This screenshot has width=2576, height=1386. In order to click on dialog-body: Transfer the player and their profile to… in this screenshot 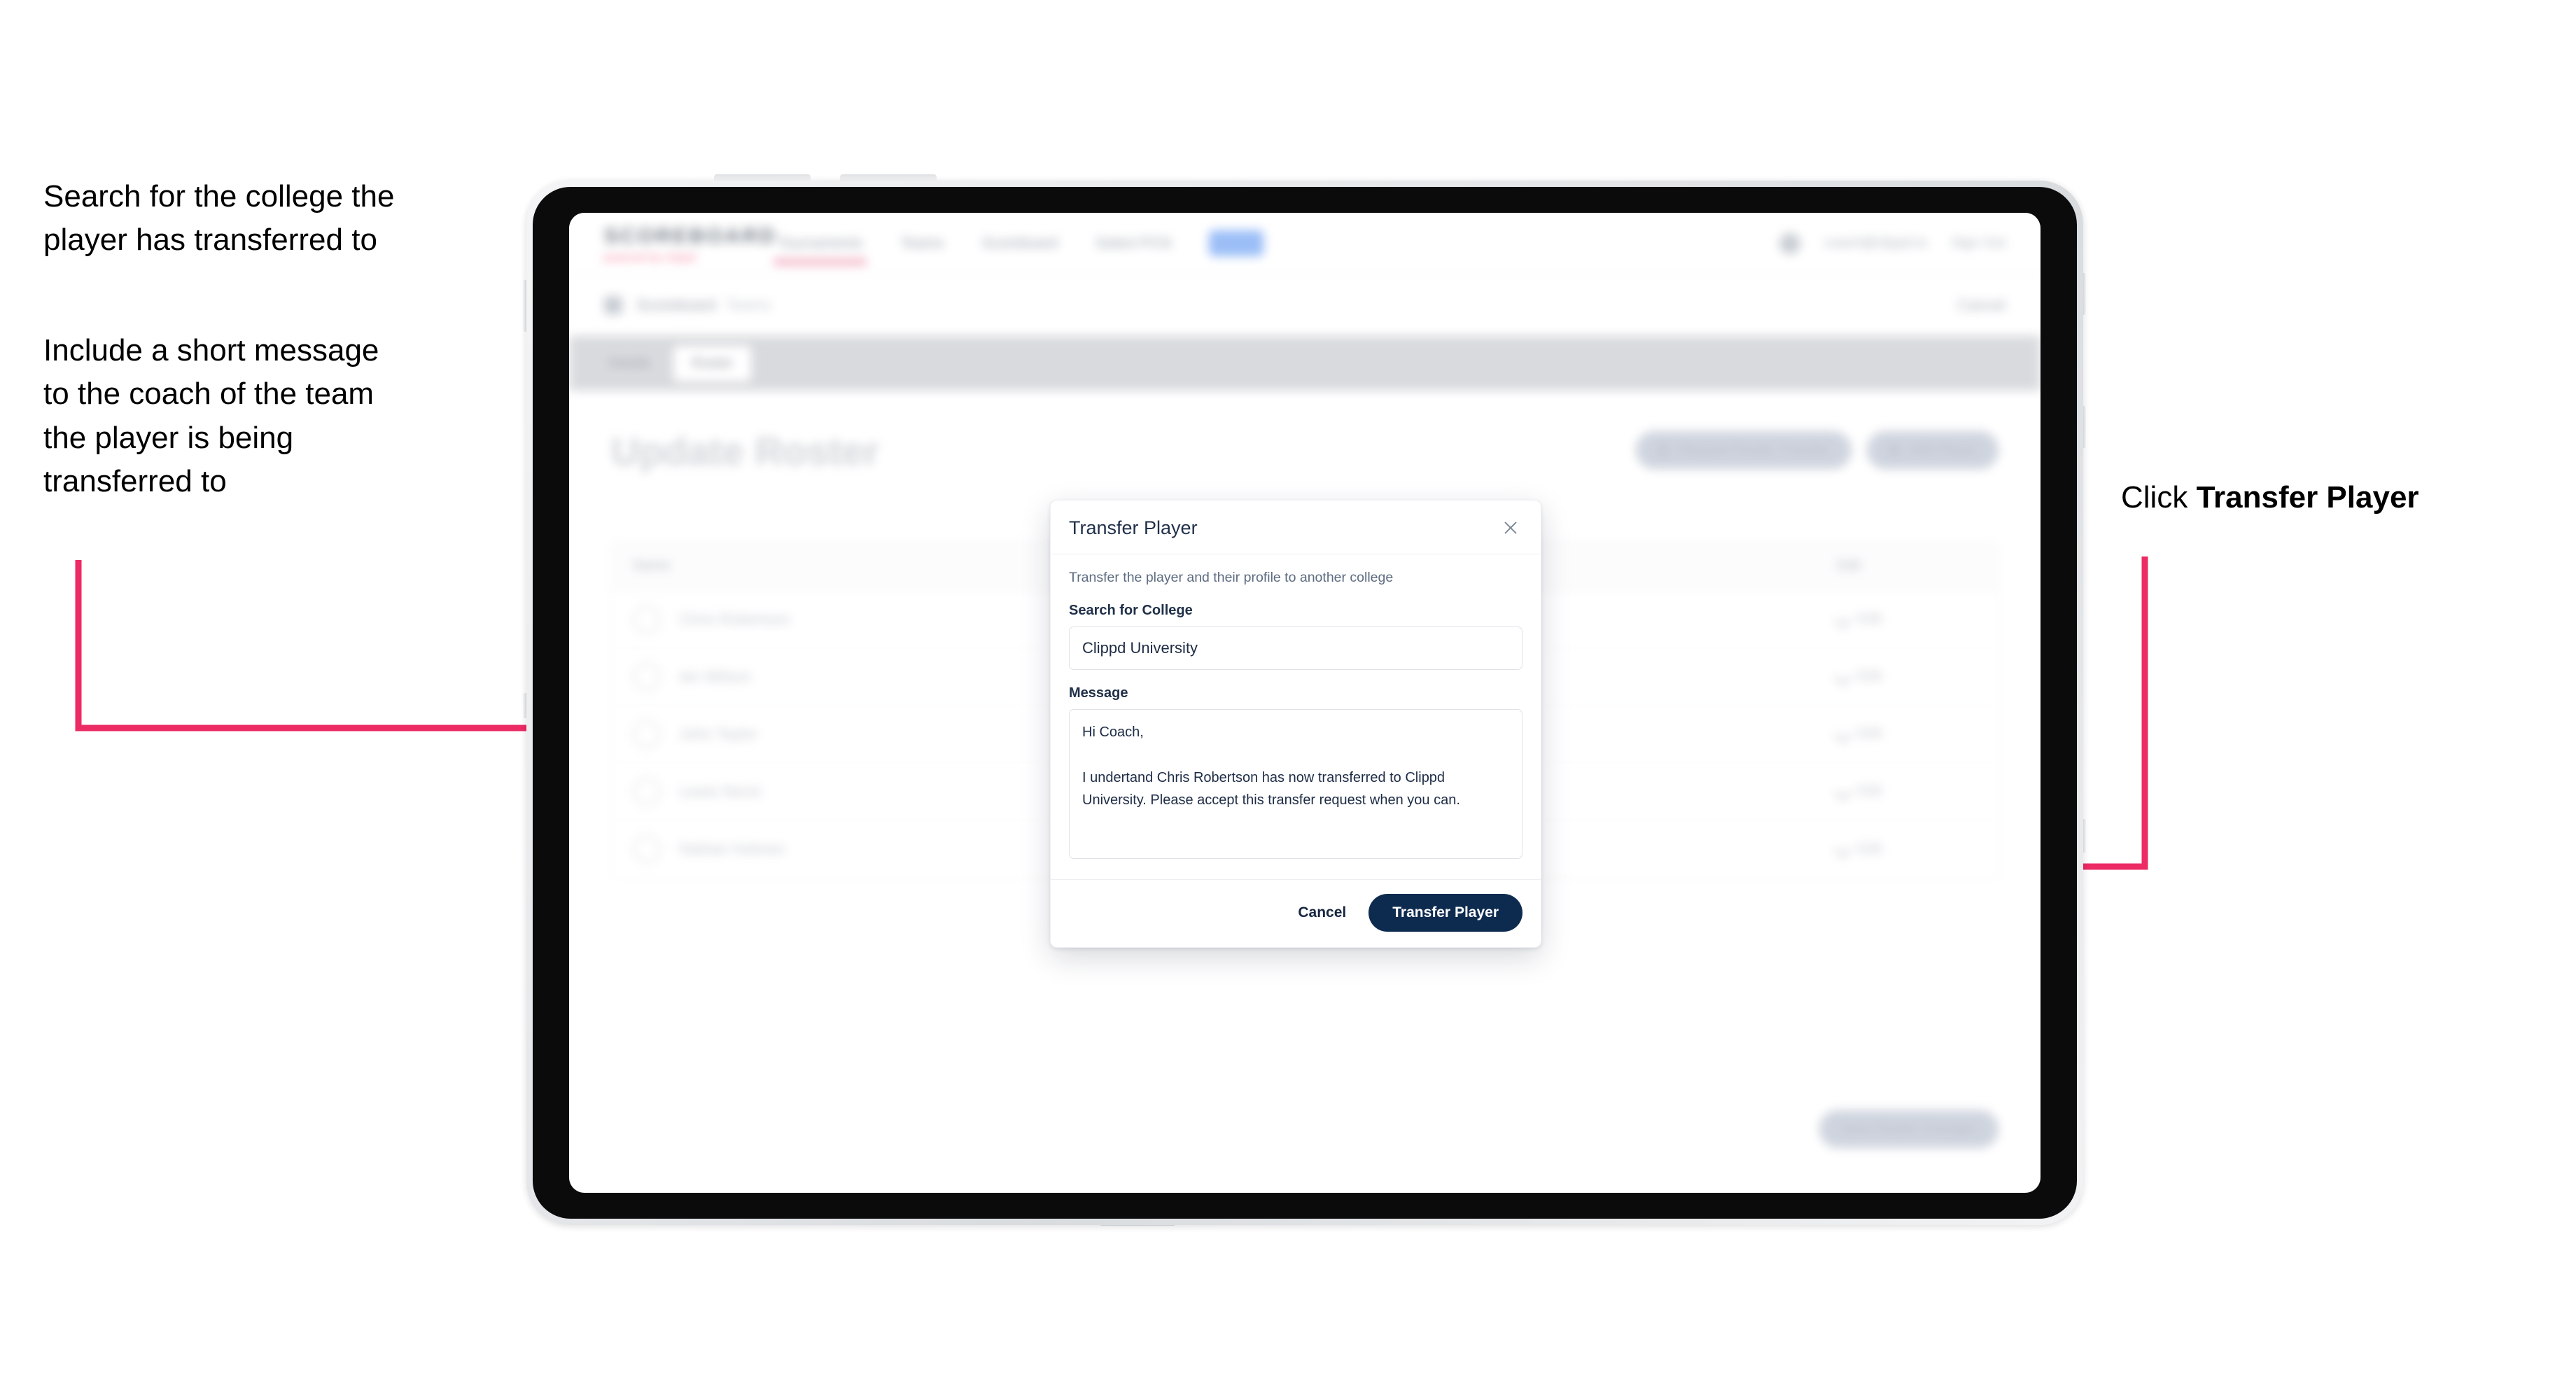, I will do `click(1296, 716)`.